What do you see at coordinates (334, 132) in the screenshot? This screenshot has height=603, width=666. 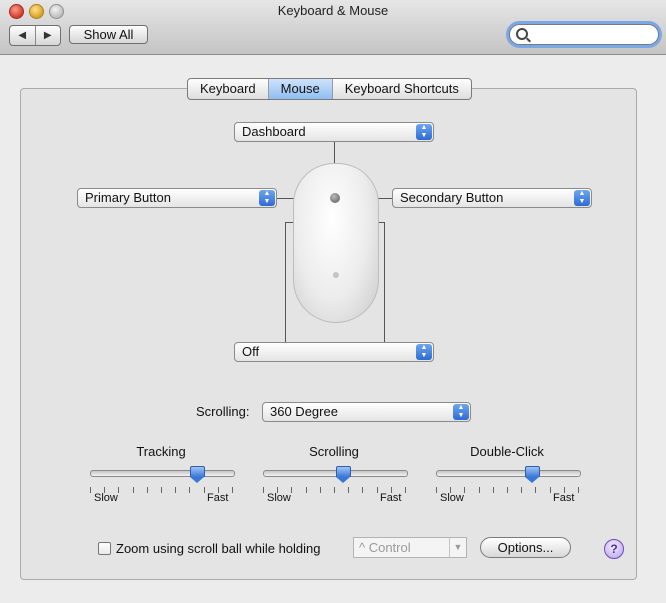 I see `top-button-popup: Dashboard ▲ ▼` at bounding box center [334, 132].